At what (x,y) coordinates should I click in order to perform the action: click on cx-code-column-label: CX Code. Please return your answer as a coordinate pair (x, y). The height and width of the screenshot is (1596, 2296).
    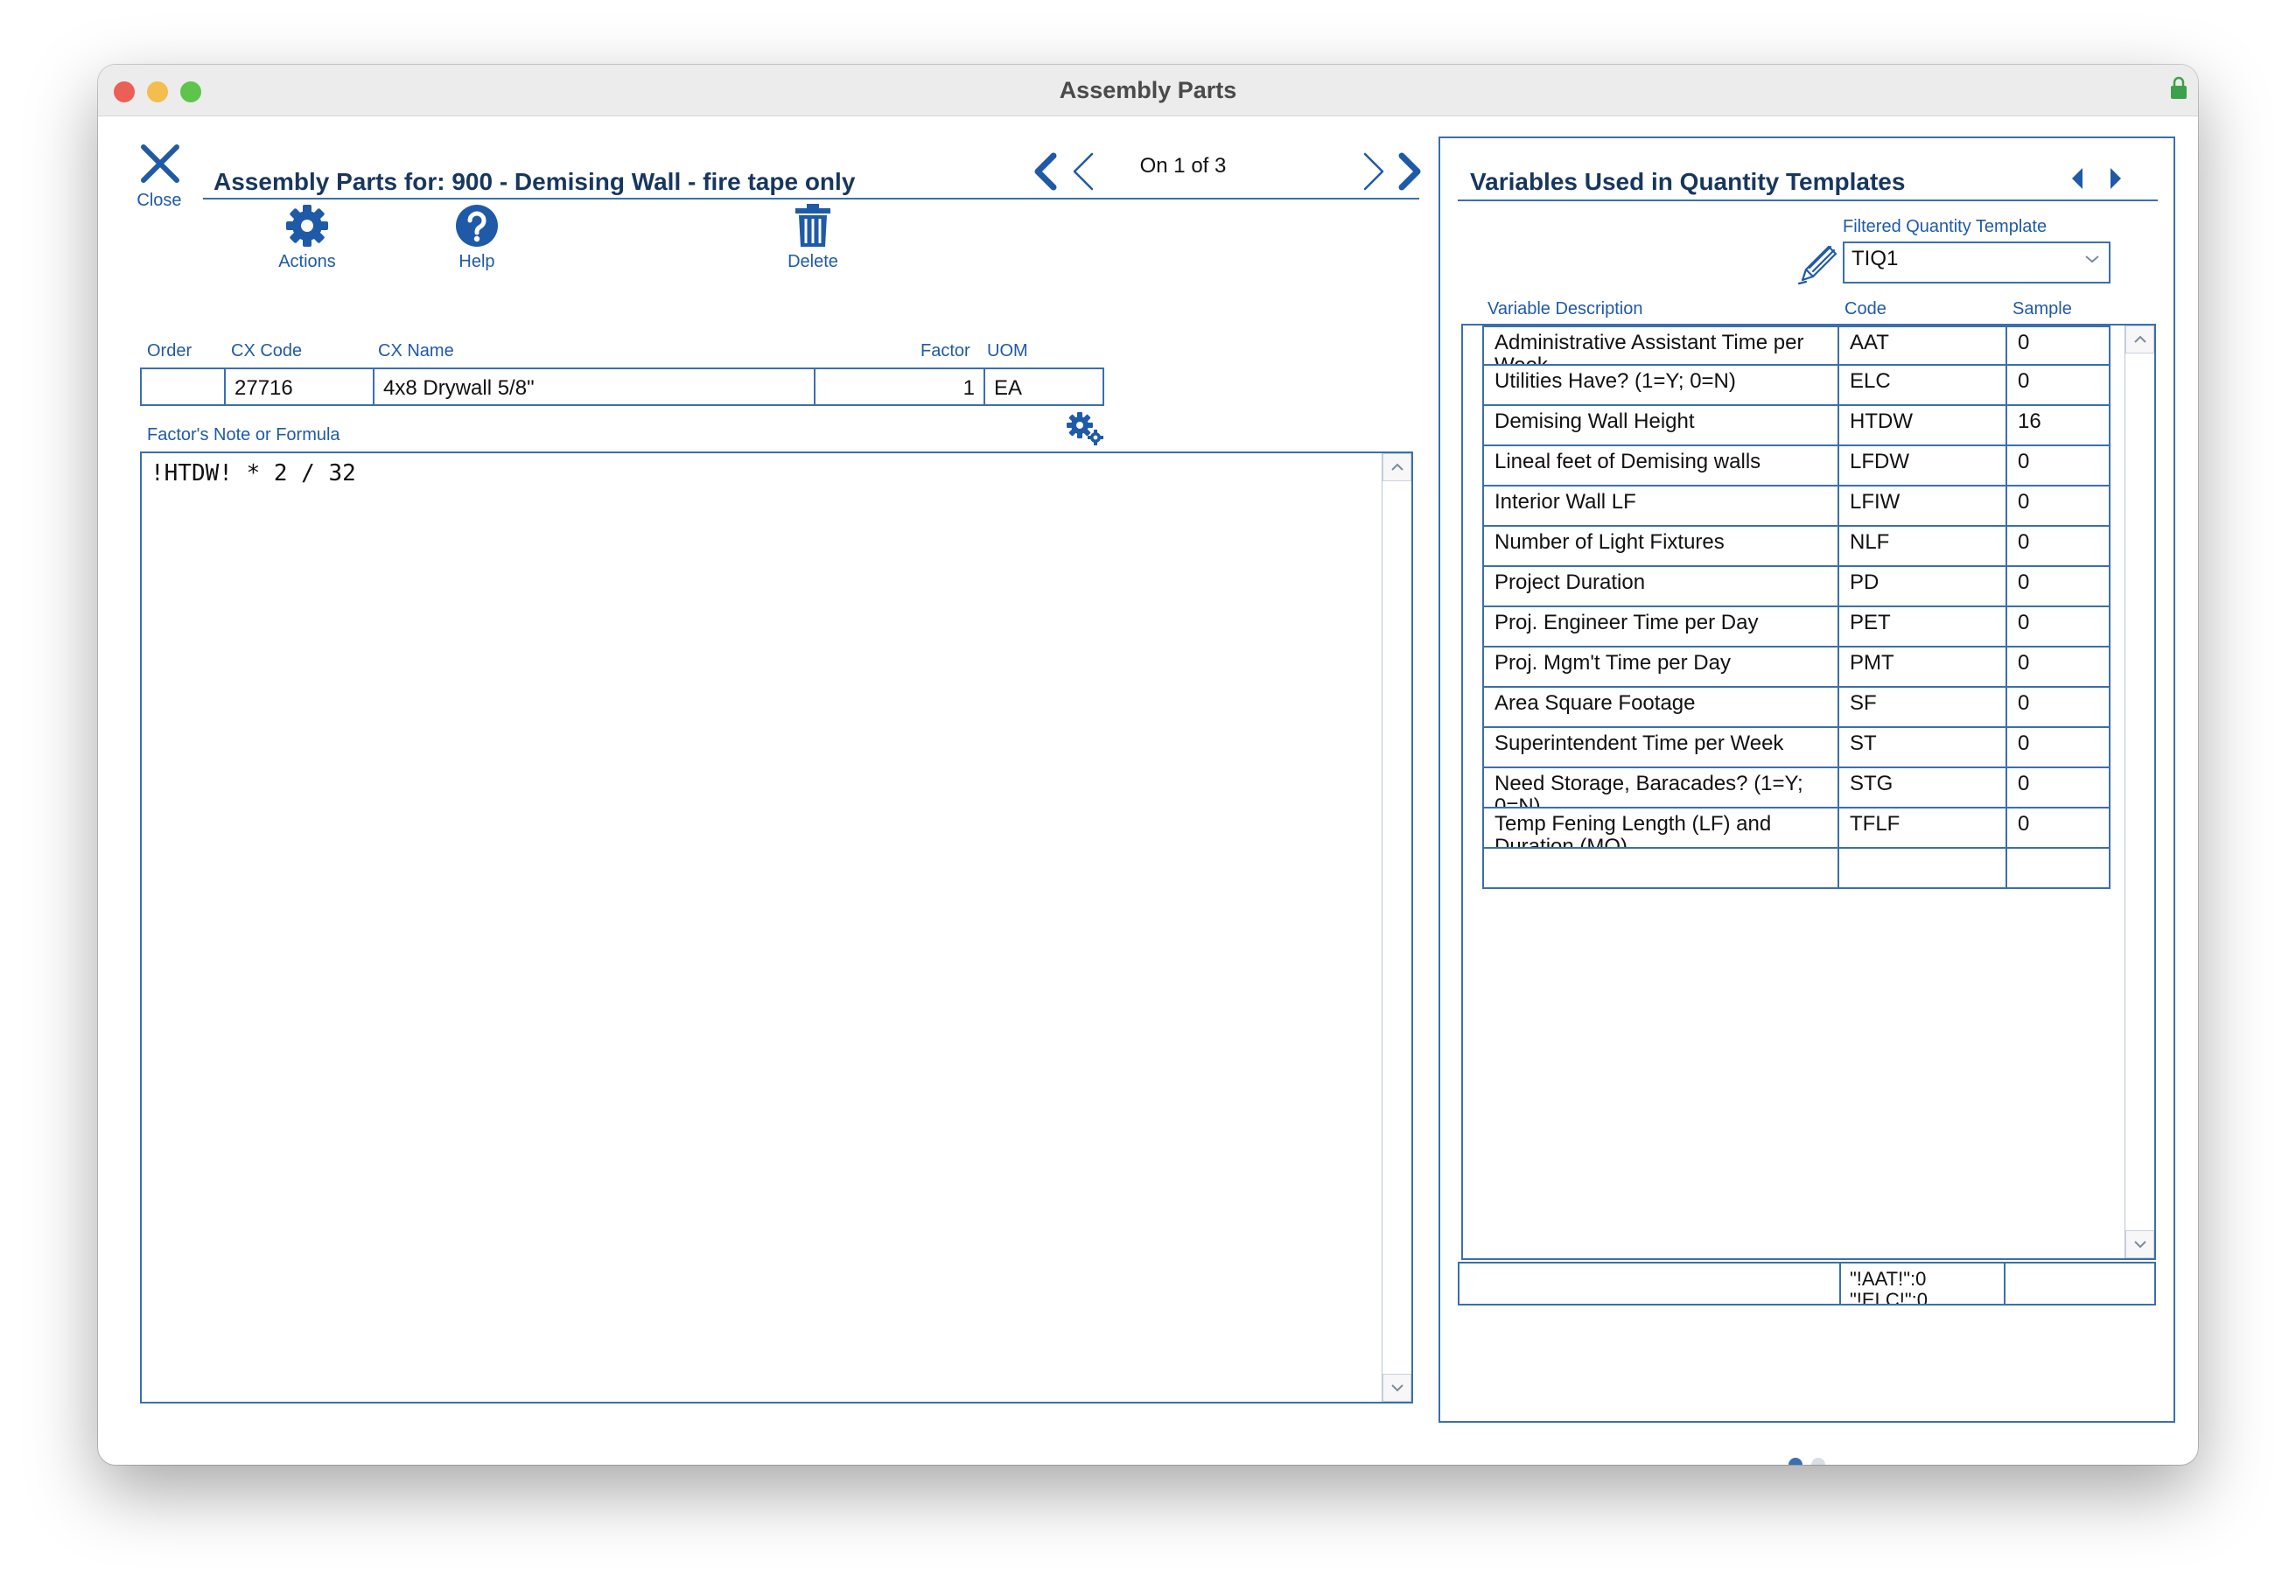
    Looking at the image, I should click on (267, 350).